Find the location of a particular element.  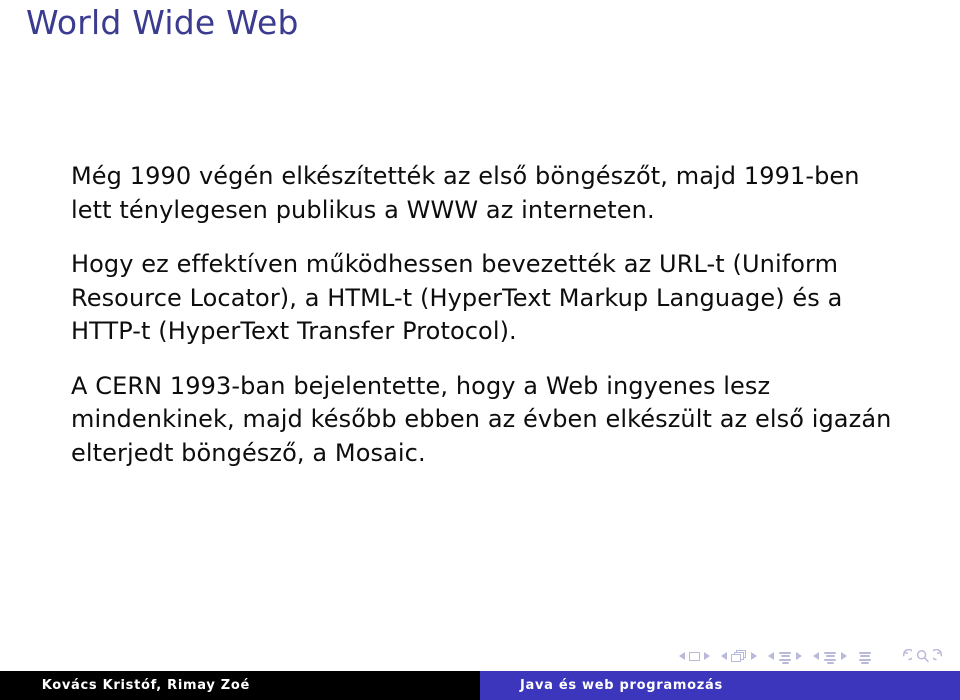

footer-title-section: Java és web programozás is located at coordinates (720, 685).